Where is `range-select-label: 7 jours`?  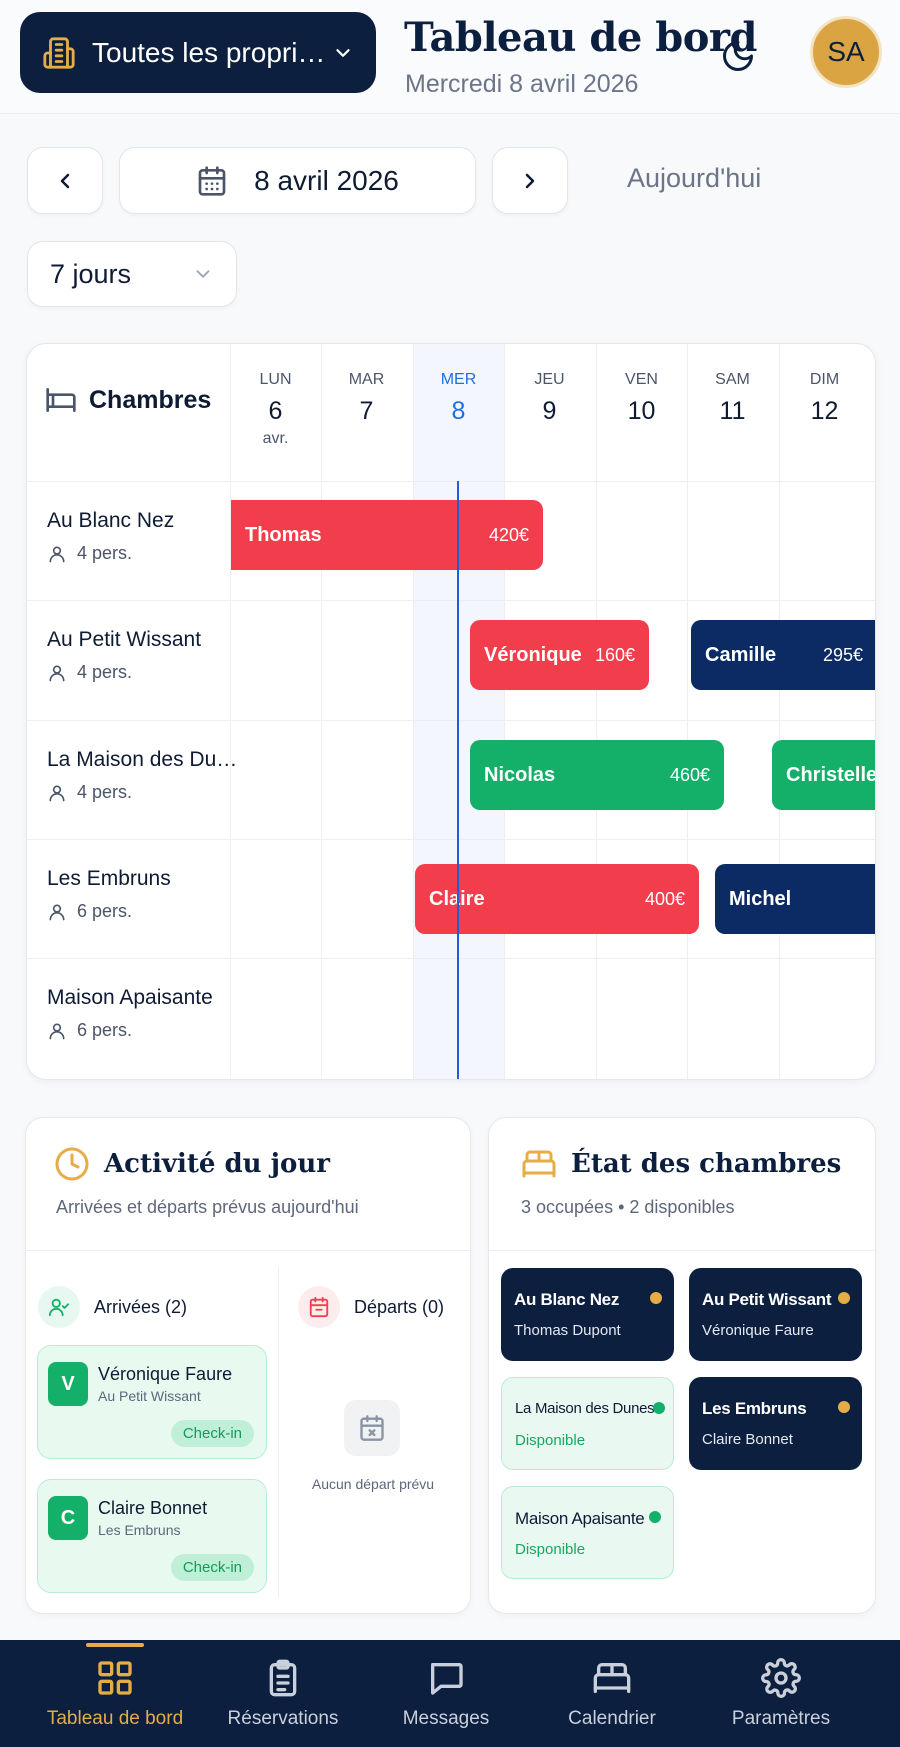 range-select-label: 7 jours is located at coordinates (91, 273).